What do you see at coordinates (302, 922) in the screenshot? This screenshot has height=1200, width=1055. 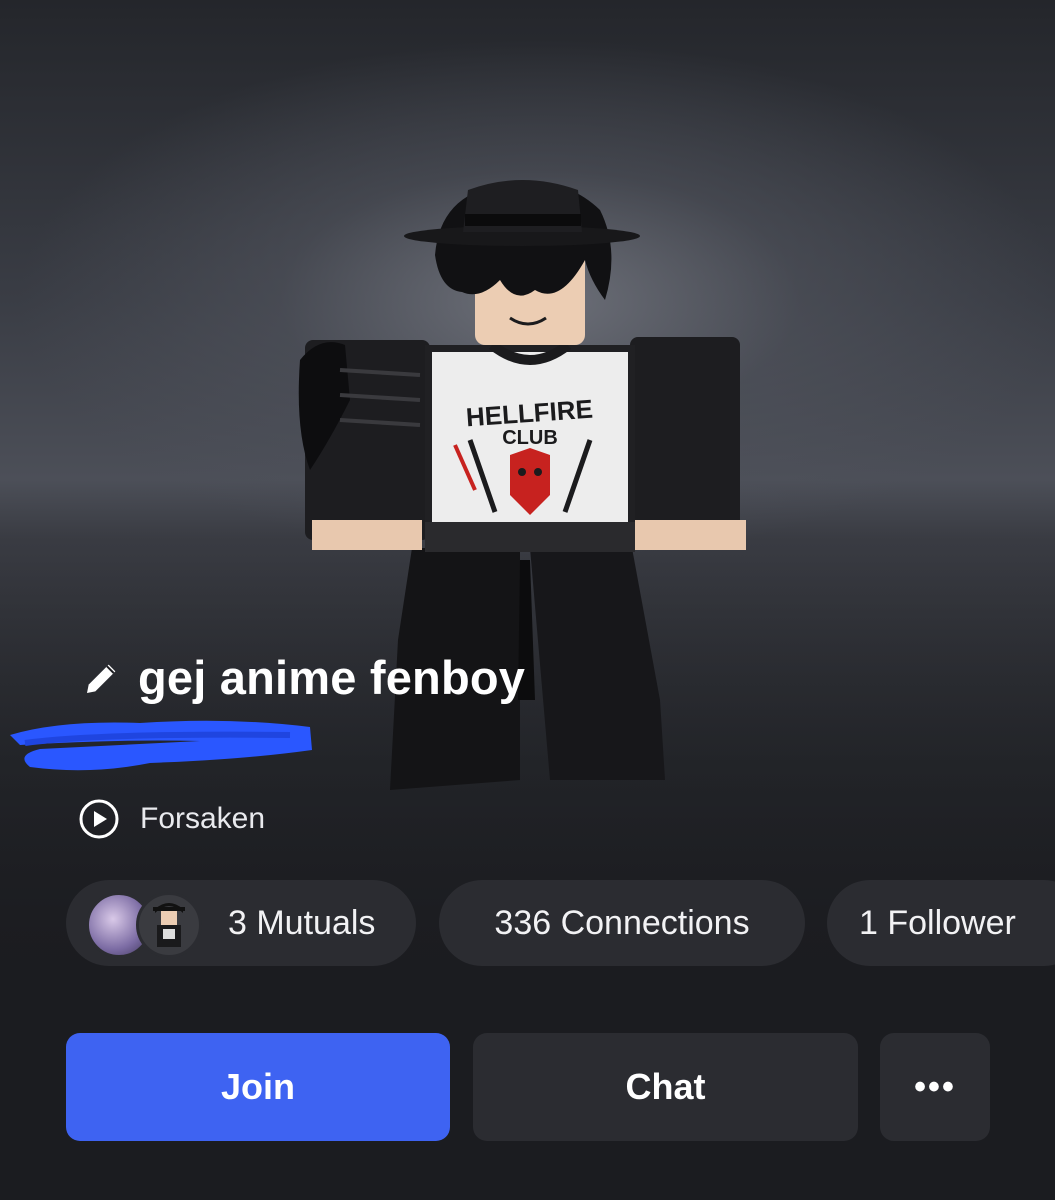 I see `mutuals-count: 3 Mutuals` at bounding box center [302, 922].